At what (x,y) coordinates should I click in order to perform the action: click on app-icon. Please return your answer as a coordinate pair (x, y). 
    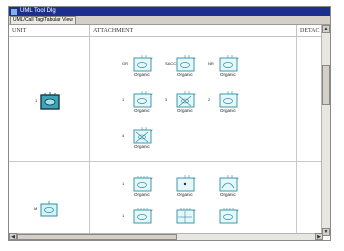
    Looking at the image, I should click on (14, 11).